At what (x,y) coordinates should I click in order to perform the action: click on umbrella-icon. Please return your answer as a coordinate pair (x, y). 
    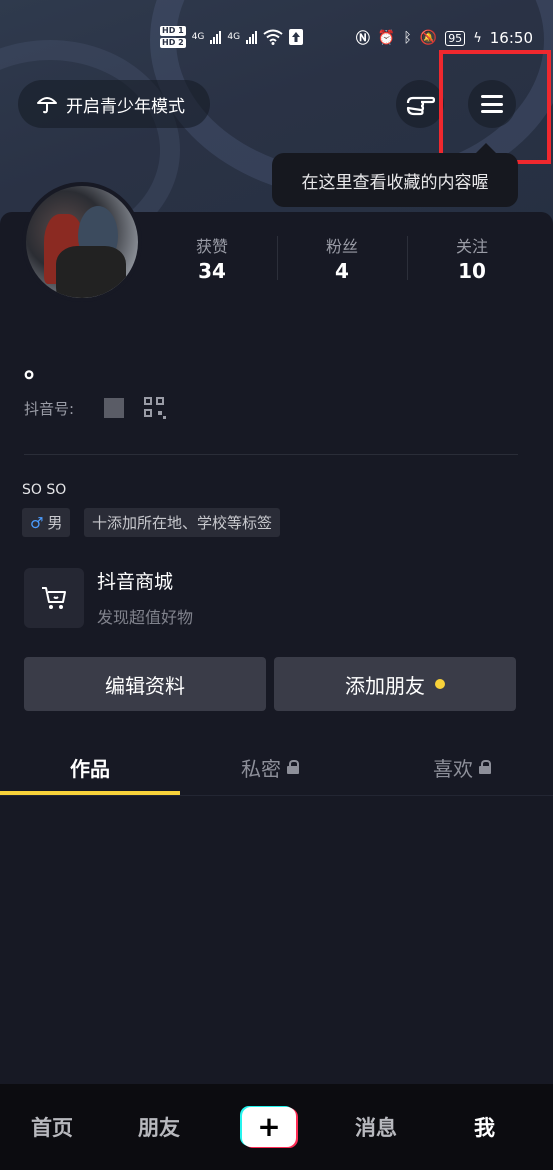
    Looking at the image, I should click on (47, 105).